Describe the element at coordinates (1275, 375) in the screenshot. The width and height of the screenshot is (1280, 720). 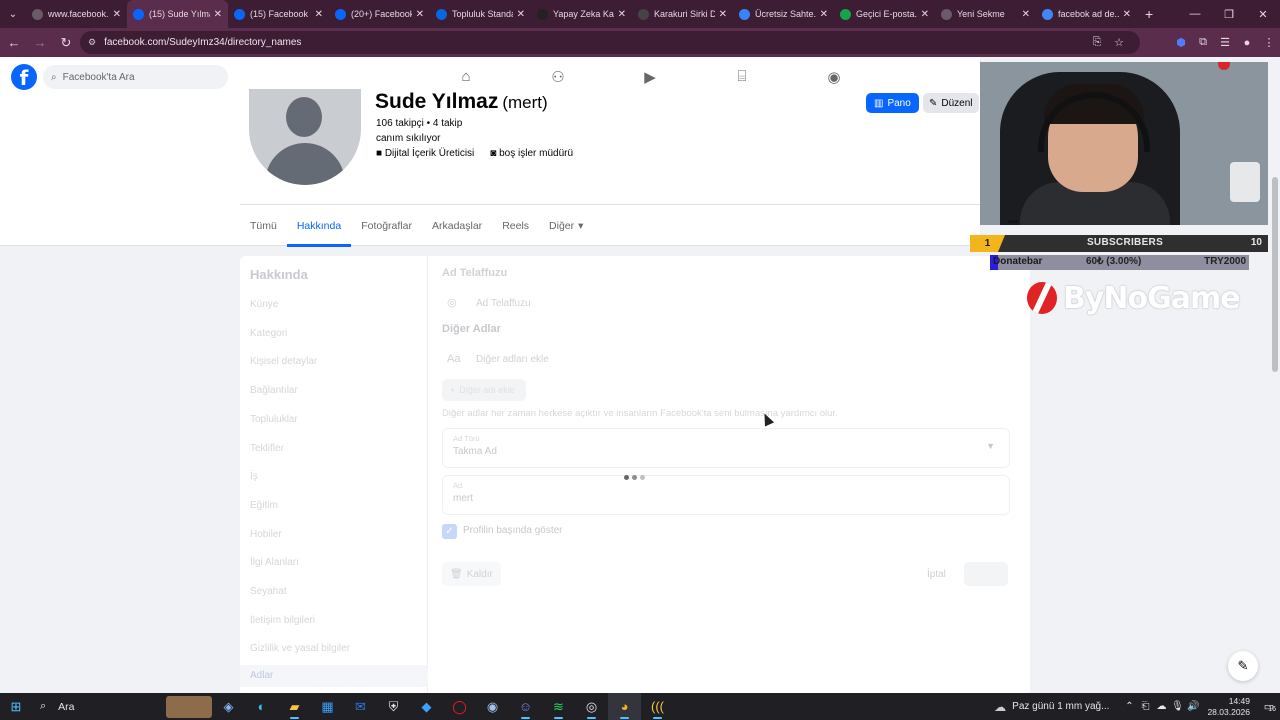
I see `page-scrollbar` at that location.